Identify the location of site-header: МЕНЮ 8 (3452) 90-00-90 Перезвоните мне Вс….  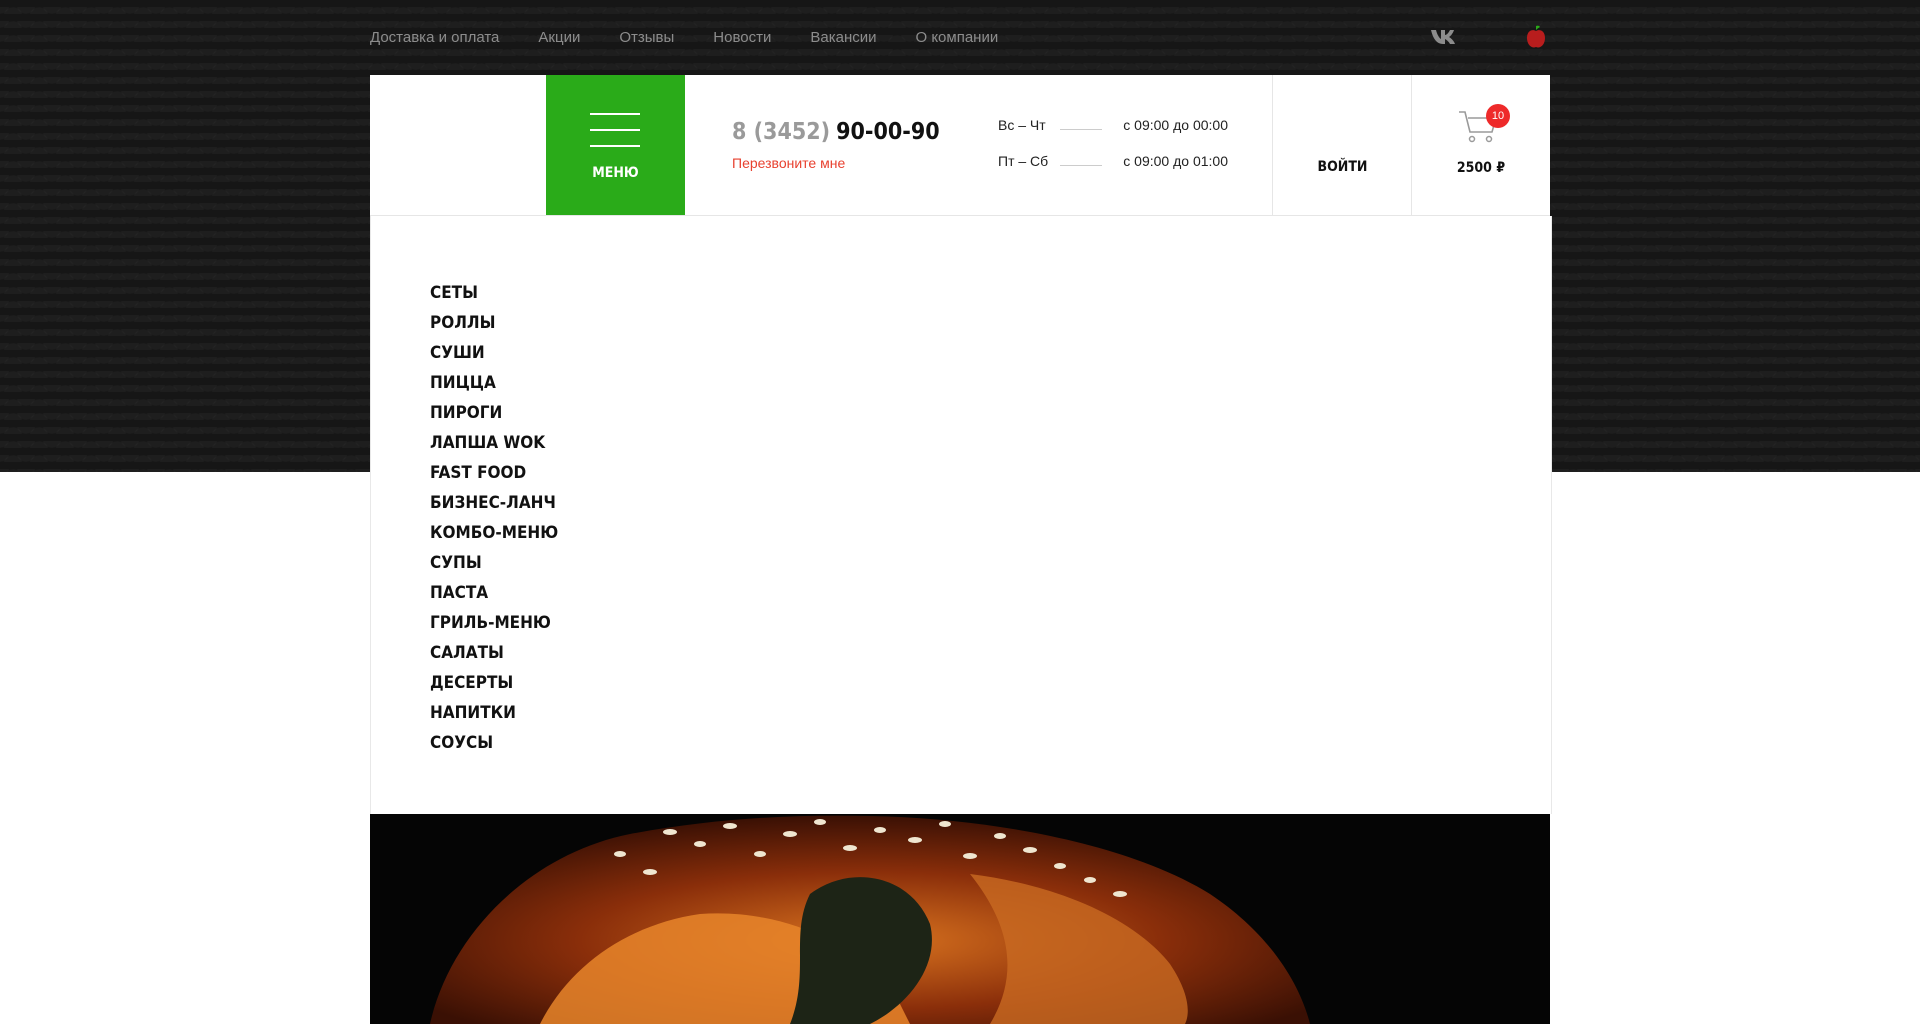
(960, 145).